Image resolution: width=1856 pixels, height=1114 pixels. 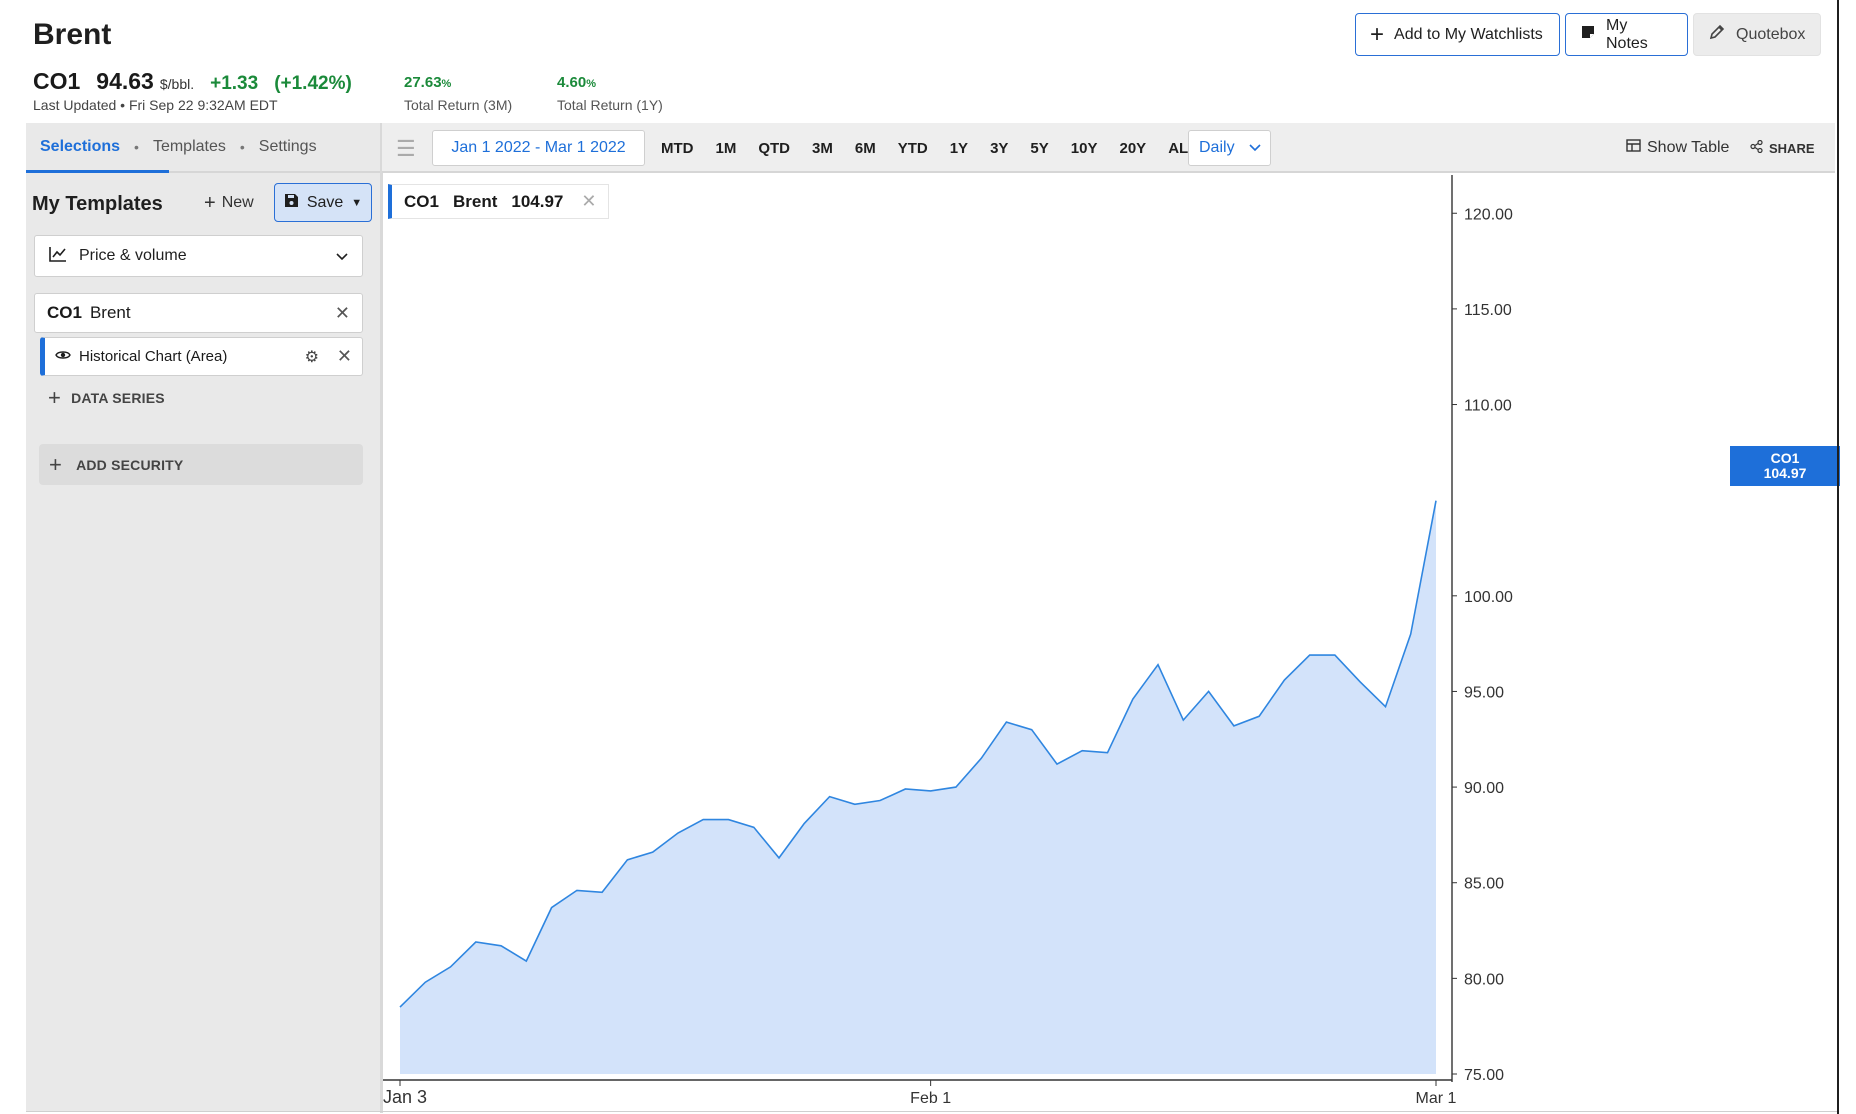 What do you see at coordinates (189, 147) in the screenshot?
I see `tab-templates: Templates` at bounding box center [189, 147].